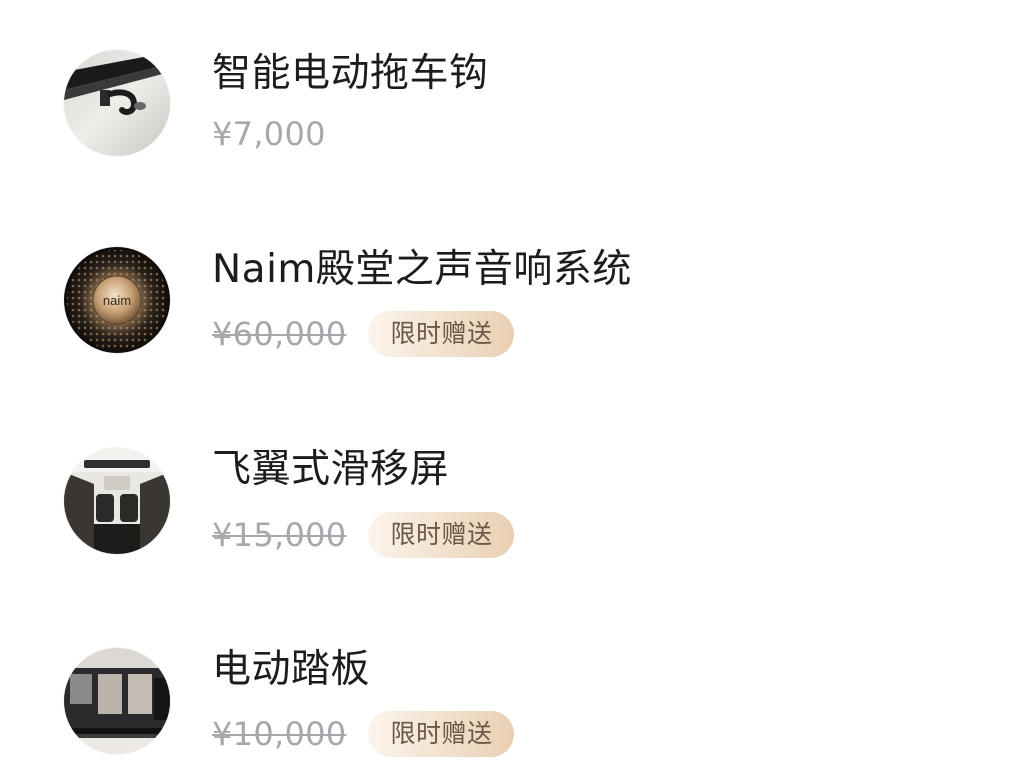 This screenshot has width=1024, height=768. What do you see at coordinates (117, 501) in the screenshot?
I see `sliding-screen-photo-icon` at bounding box center [117, 501].